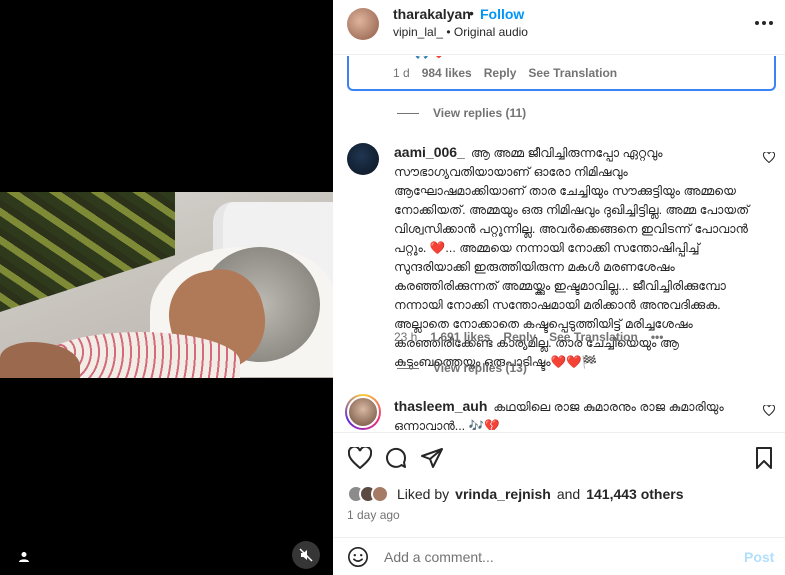 This screenshot has width=785, height=575. What do you see at coordinates (380, 494) in the screenshot?
I see `liker-avatar` at bounding box center [380, 494].